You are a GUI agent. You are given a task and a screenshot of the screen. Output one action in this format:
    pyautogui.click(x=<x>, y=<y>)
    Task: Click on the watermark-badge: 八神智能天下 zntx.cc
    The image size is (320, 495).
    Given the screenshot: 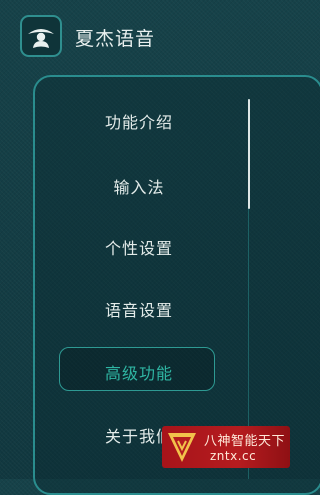 What is the action you would take?
    pyautogui.click(x=226, y=447)
    